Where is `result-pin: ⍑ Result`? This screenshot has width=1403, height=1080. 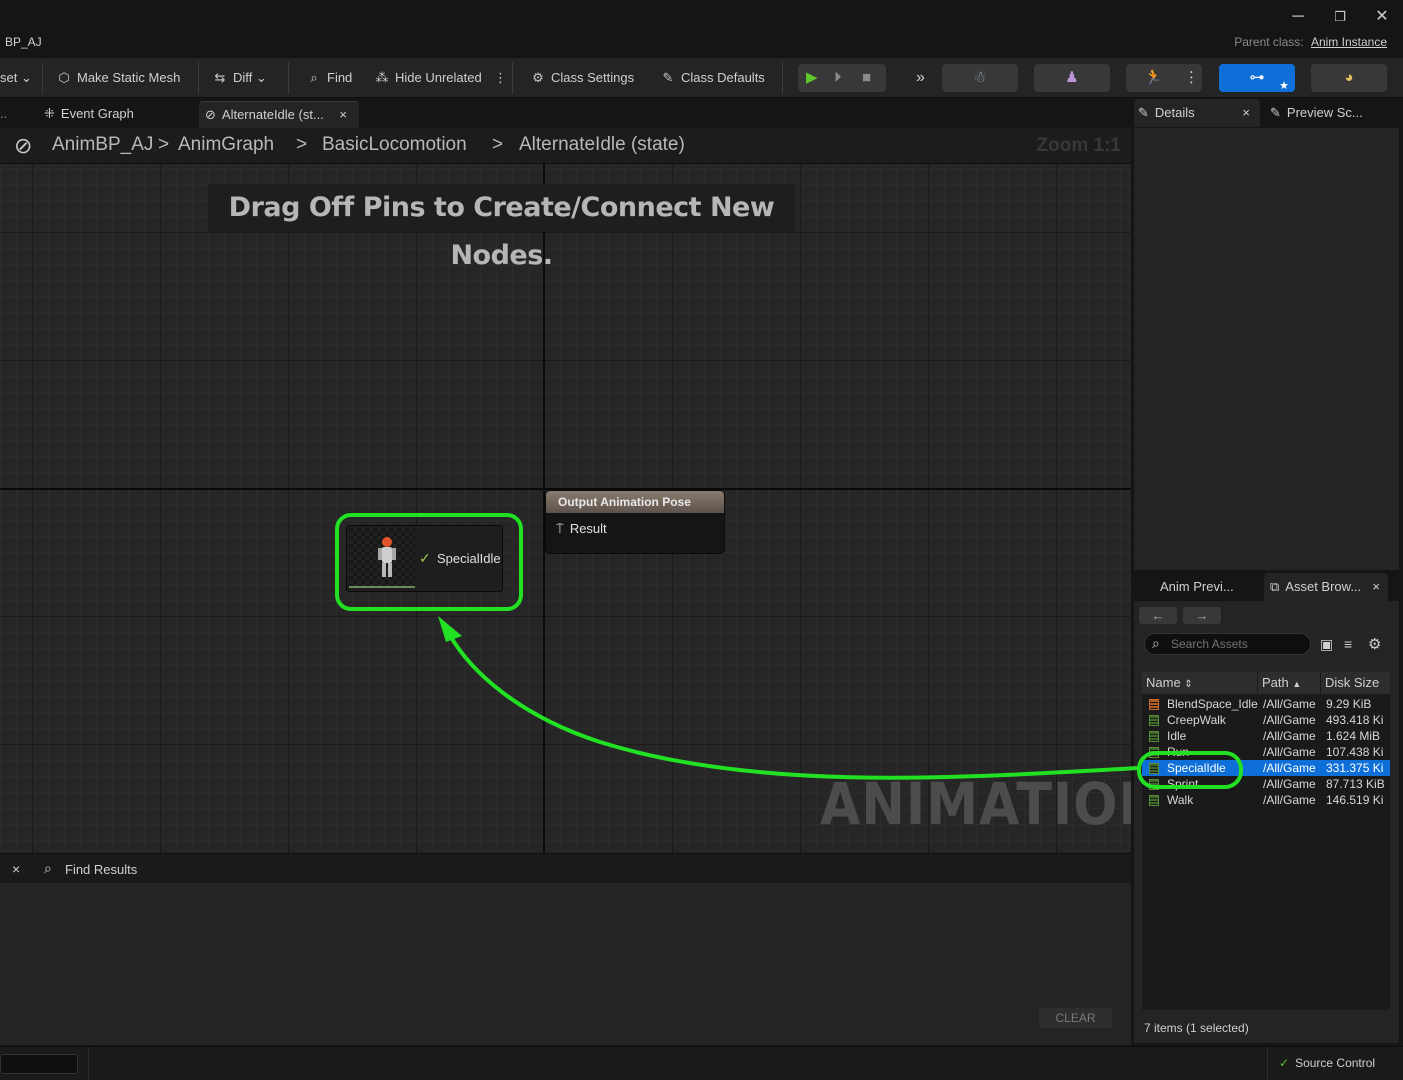 result-pin: ⍑ Result is located at coordinates (581, 529).